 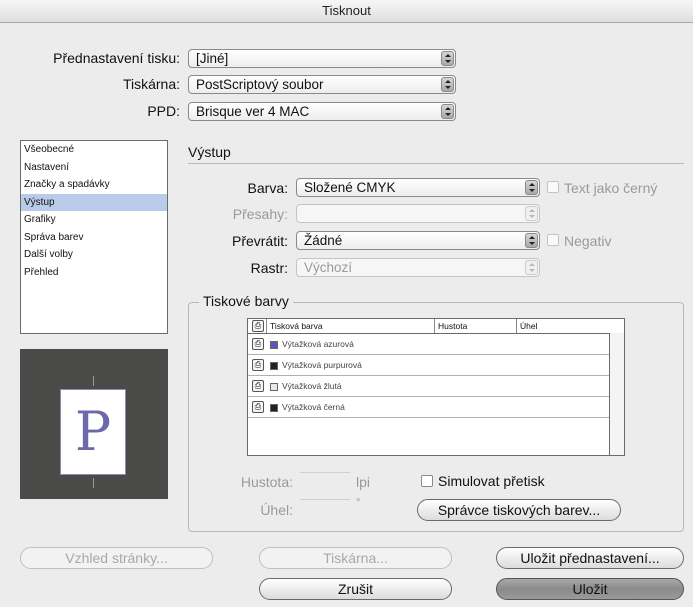 What do you see at coordinates (246, 301) in the screenshot?
I see `inks-group-title: Tiskové barvy` at bounding box center [246, 301].